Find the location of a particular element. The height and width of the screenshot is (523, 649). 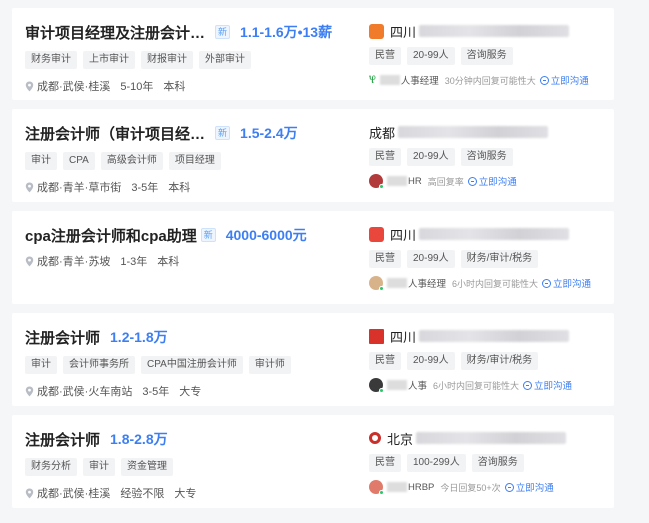

chat-label: 立即沟通 is located at coordinates (553, 386).